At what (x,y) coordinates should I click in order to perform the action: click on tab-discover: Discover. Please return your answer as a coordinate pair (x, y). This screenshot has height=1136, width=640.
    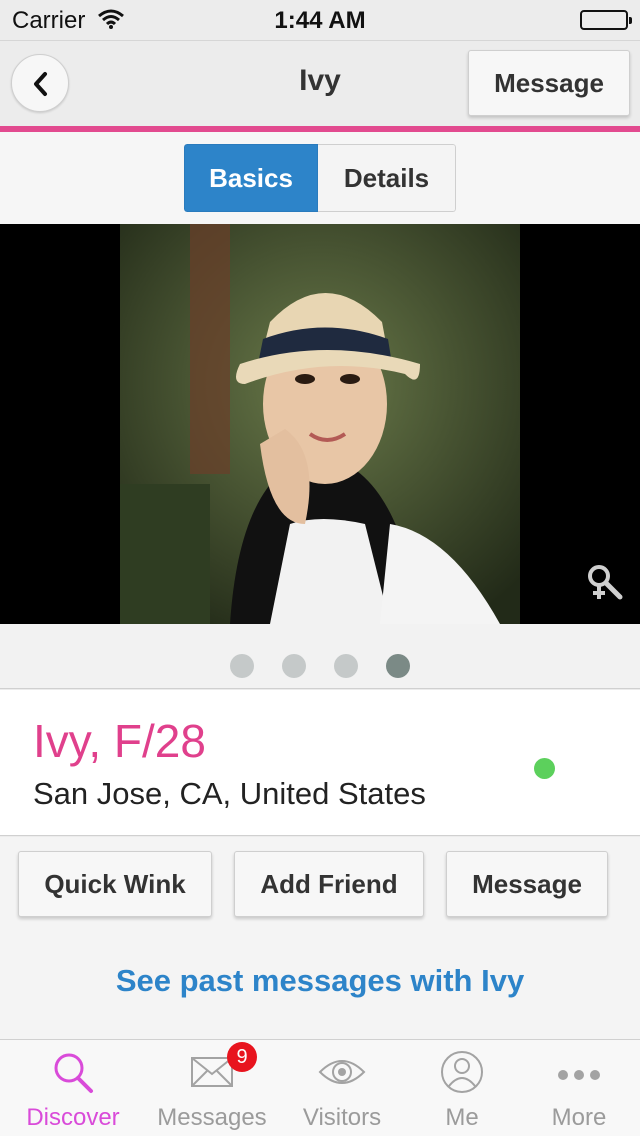
    Looking at the image, I should click on (73, 1088).